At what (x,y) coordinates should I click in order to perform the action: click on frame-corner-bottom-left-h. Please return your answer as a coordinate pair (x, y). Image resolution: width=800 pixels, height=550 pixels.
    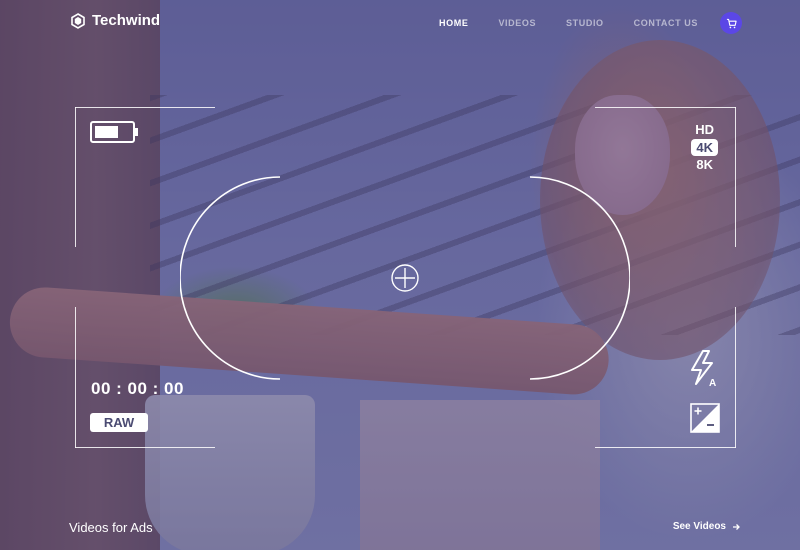
    Looking at the image, I should click on (145, 447).